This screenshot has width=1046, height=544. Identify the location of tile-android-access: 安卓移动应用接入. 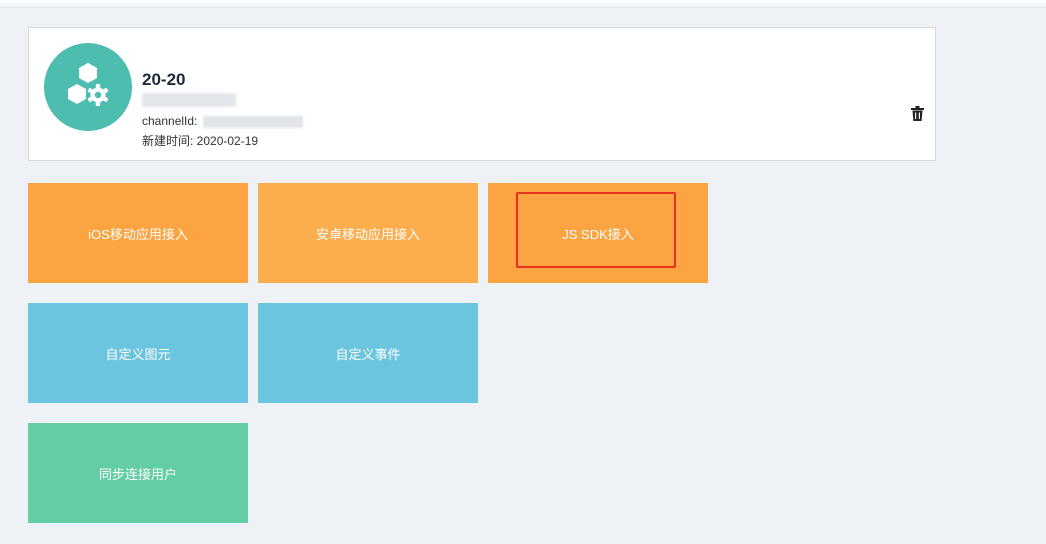
(368, 233).